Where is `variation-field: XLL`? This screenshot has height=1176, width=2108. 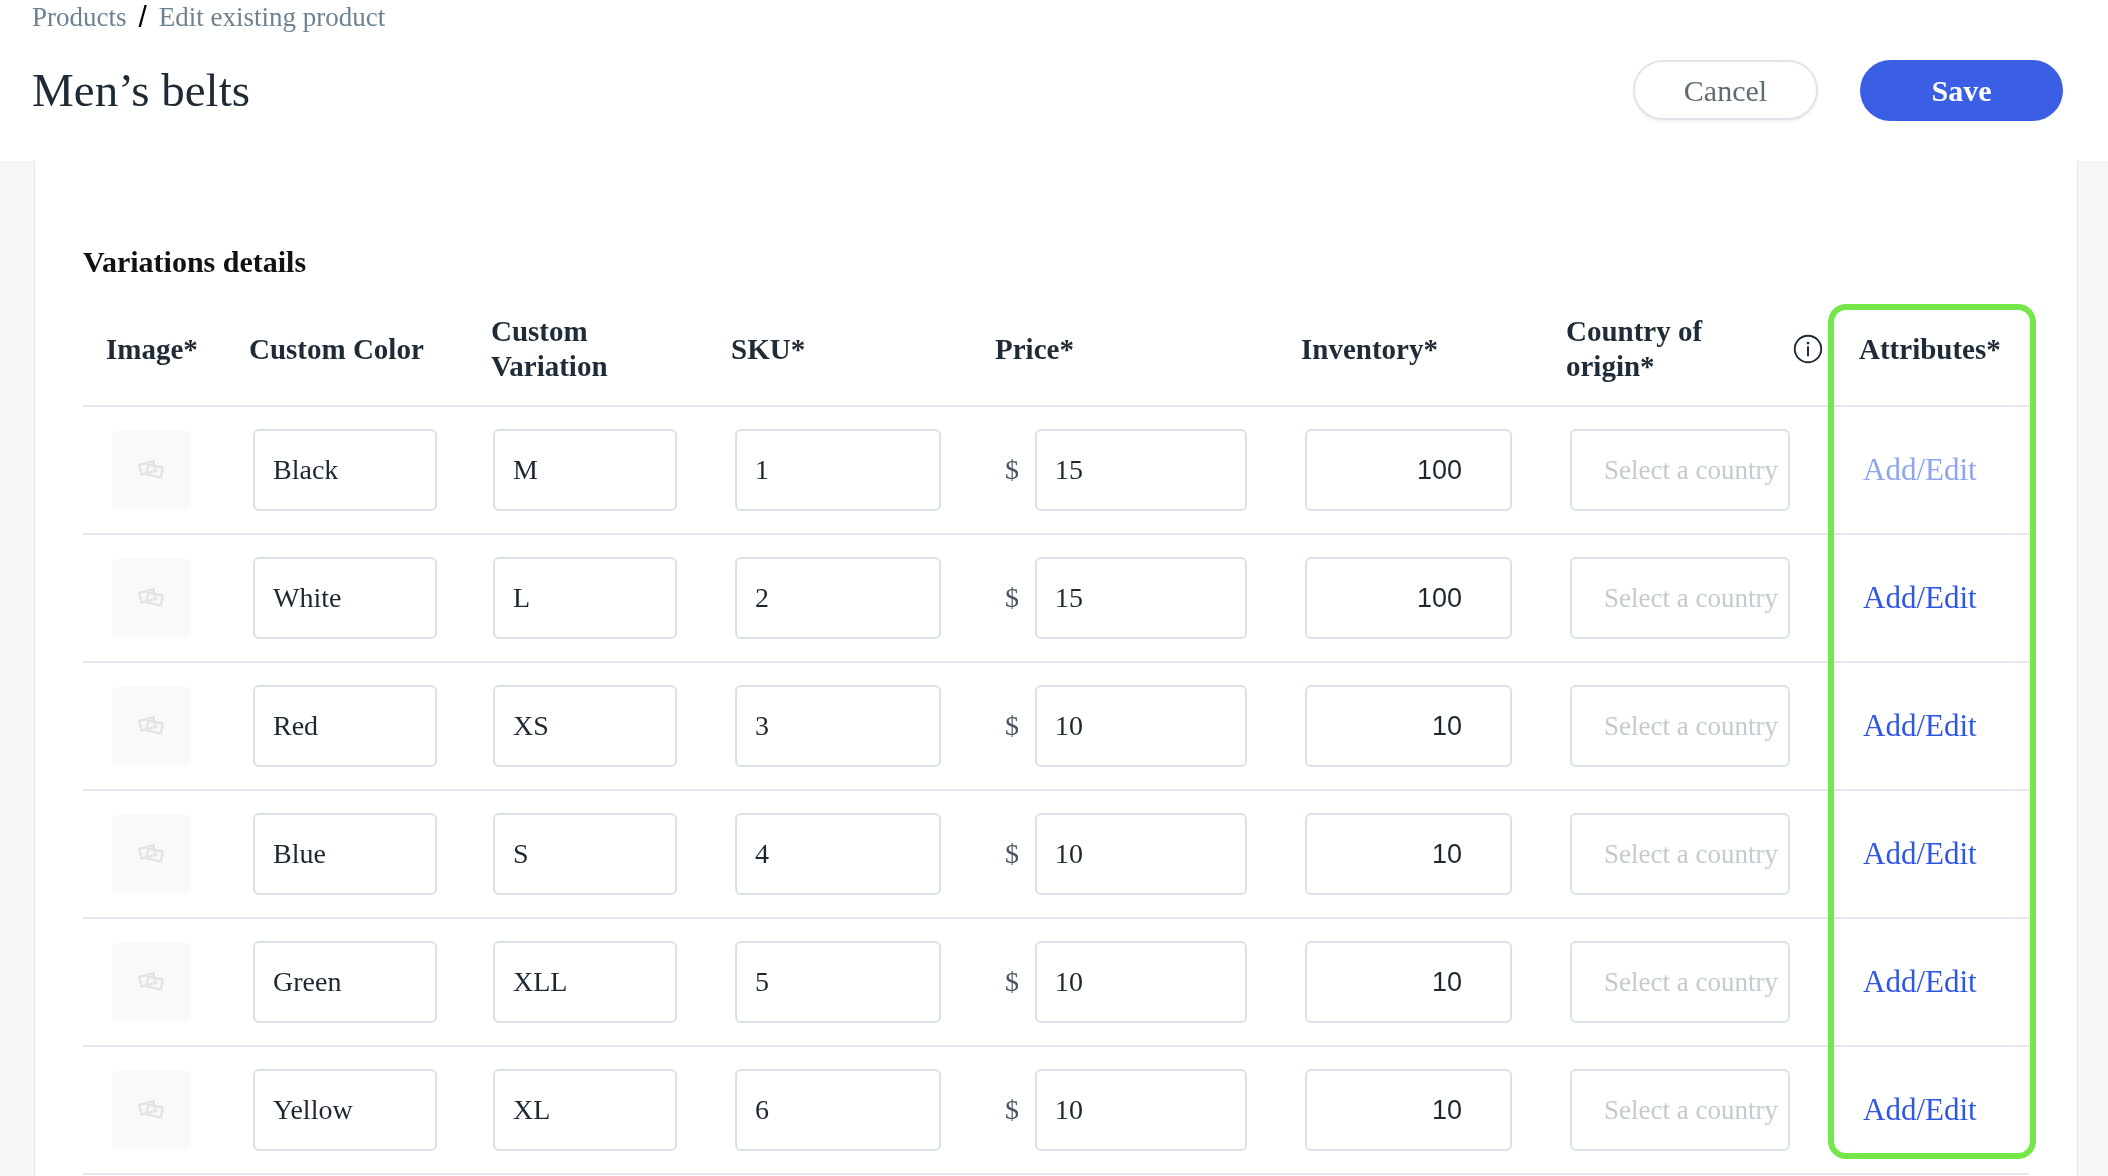 variation-field: XLL is located at coordinates (585, 982).